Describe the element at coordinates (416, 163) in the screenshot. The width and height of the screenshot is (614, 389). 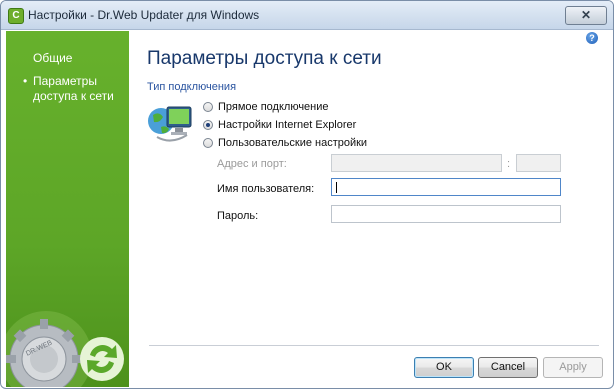
I see `address-input` at that location.